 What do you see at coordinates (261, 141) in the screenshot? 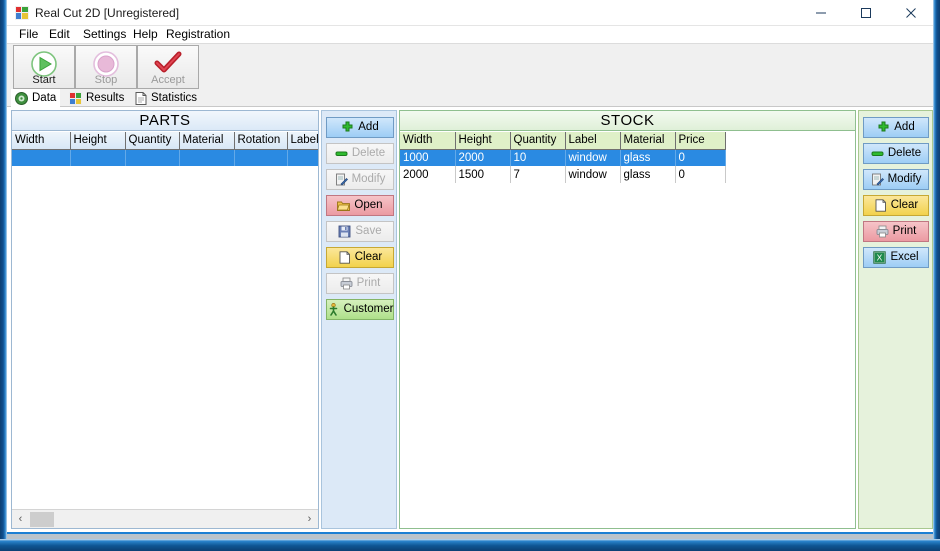
I see `parts-col-rotation: Rotation` at bounding box center [261, 141].